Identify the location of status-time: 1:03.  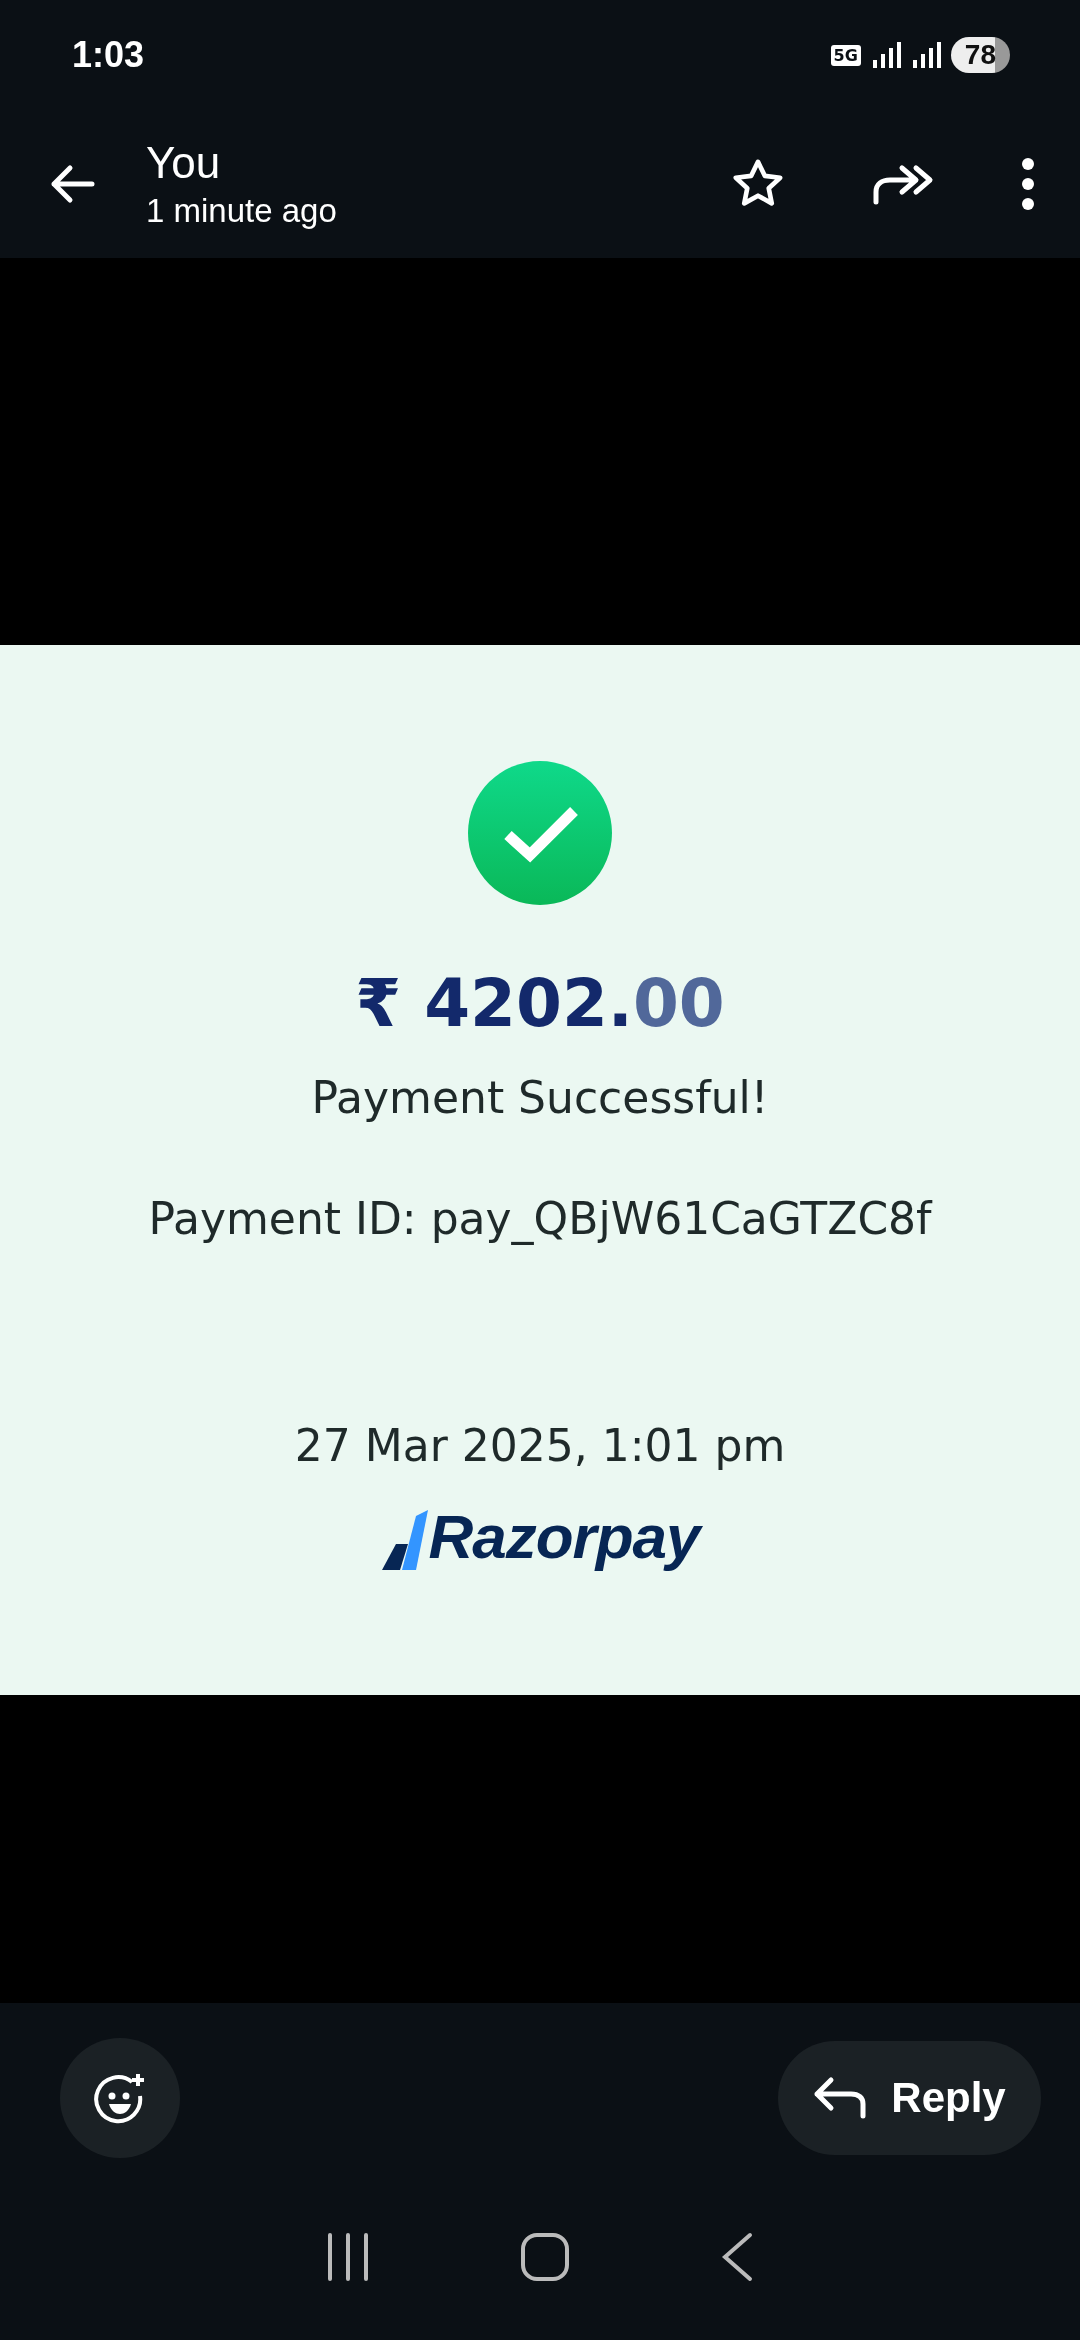
(108, 55).